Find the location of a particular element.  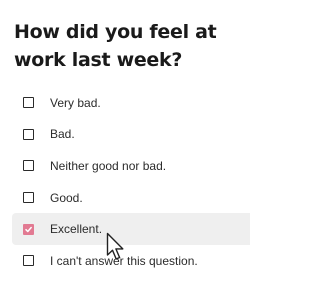

checkbox-checked is located at coordinates (28, 229).